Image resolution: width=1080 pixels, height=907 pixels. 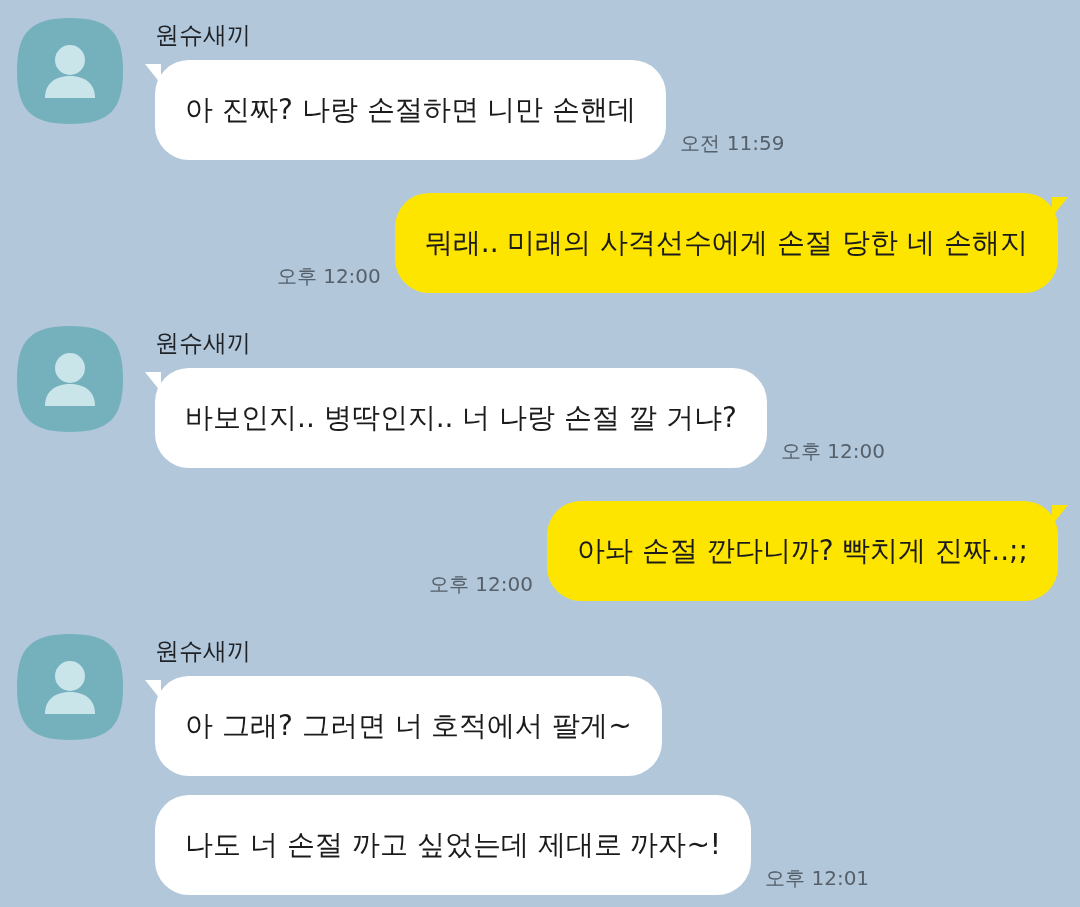 What do you see at coordinates (461, 418) in the screenshot?
I see `message-bubble: 바보인지.. 병딱인지.. 너 나랑 손절 깔 거냐?` at bounding box center [461, 418].